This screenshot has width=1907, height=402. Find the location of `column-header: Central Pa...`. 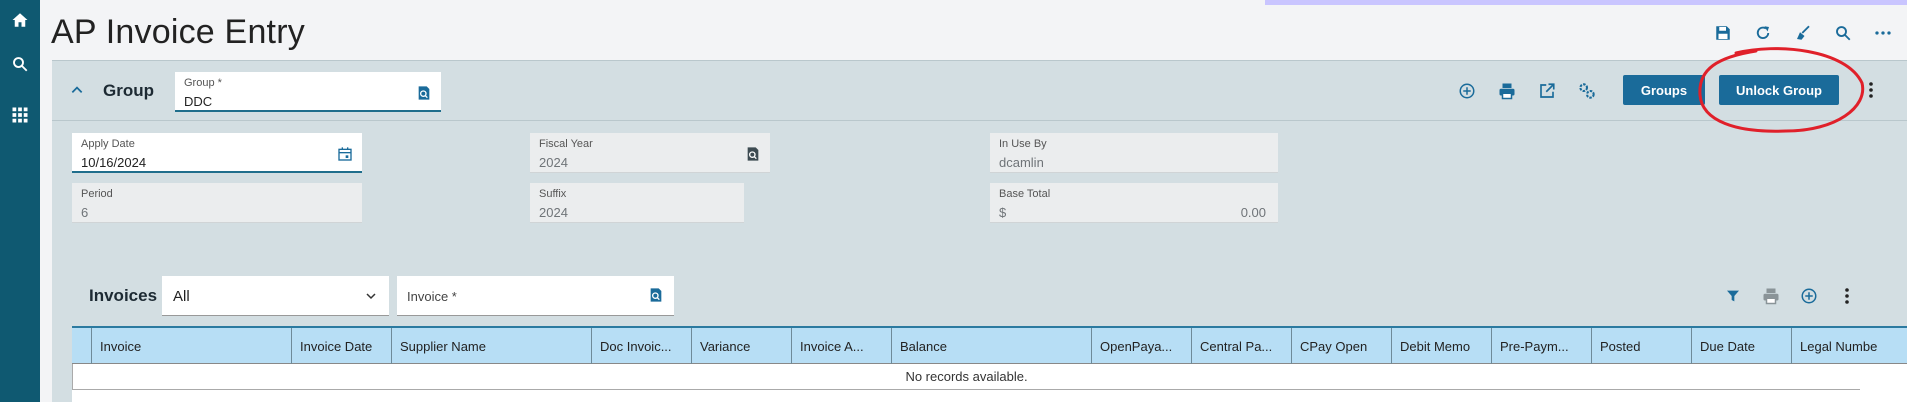

column-header: Central Pa... is located at coordinates (1242, 346).